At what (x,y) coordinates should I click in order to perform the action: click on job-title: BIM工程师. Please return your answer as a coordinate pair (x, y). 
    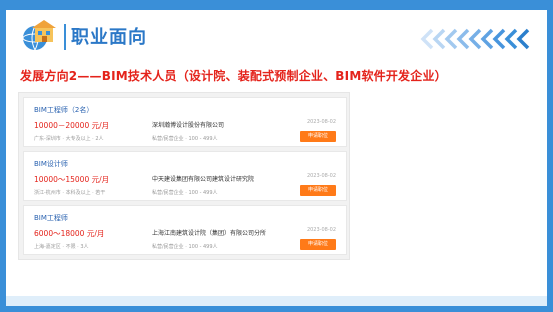
    Looking at the image, I should click on (51, 218).